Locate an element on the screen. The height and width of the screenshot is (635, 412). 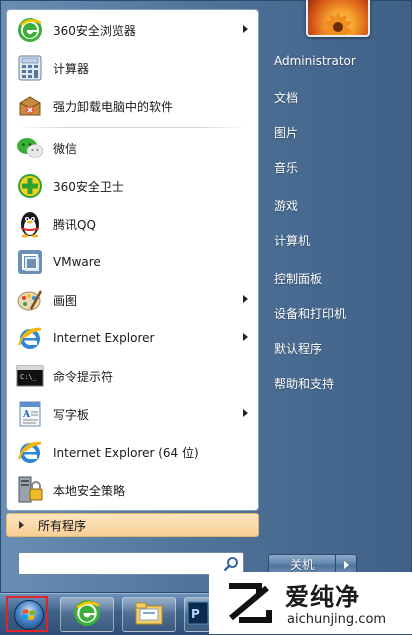
start-button is located at coordinates (27, 614).